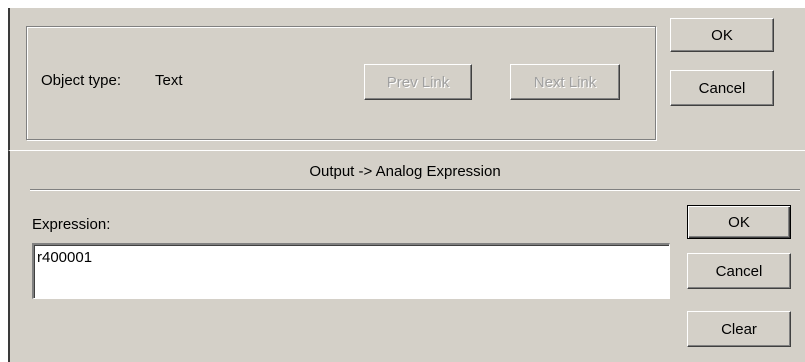 This screenshot has height=362, width=805. What do you see at coordinates (71, 224) in the screenshot?
I see `expression-label: Expression:` at bounding box center [71, 224].